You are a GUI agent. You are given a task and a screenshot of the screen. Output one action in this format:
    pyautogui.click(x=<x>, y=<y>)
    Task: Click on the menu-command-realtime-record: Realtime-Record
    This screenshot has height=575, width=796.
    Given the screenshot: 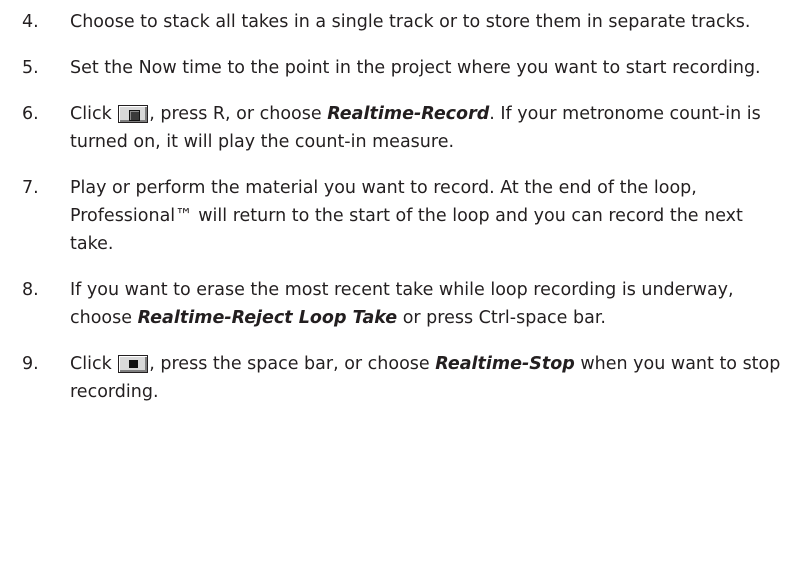 What is the action you would take?
    pyautogui.click(x=408, y=114)
    